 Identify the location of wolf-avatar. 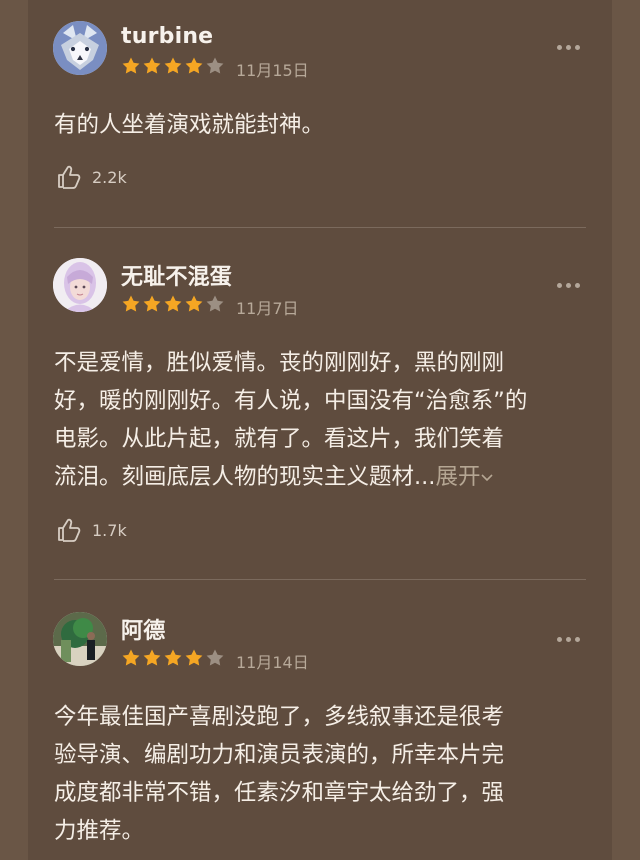
(80, 48).